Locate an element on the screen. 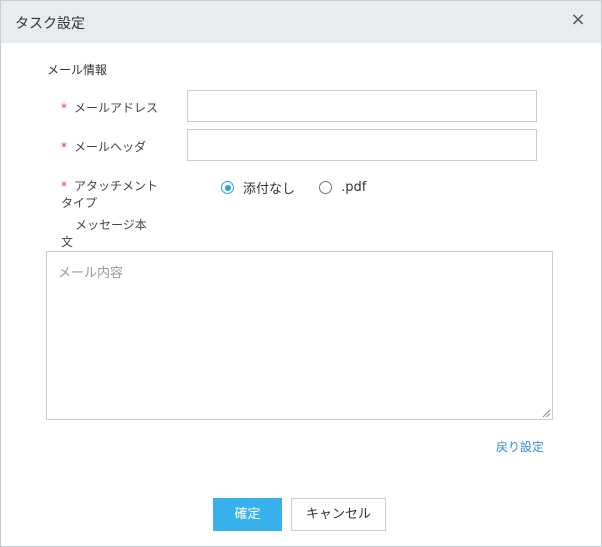 This screenshot has height=547, width=602. email-header-label: * メールヘッダ is located at coordinates (103, 147).